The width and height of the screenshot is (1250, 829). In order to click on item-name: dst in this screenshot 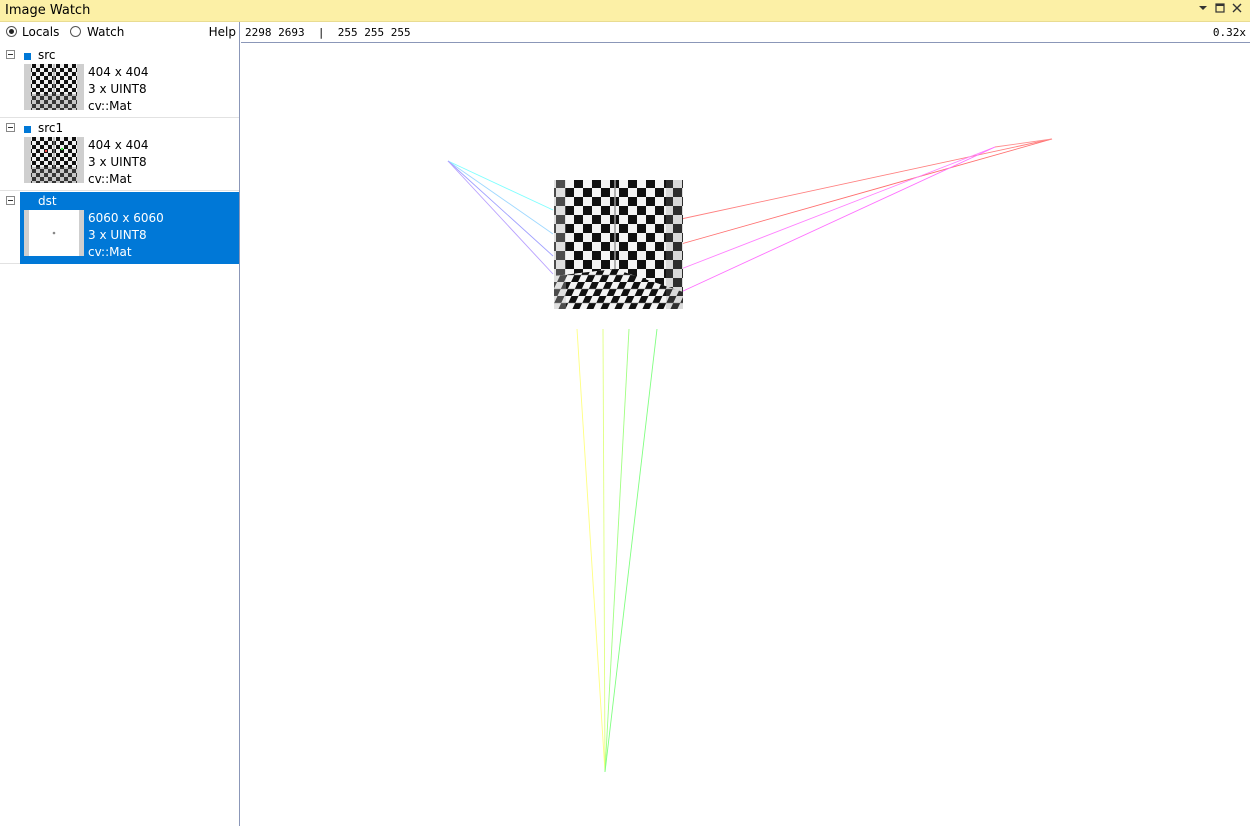, I will do `click(47, 201)`.